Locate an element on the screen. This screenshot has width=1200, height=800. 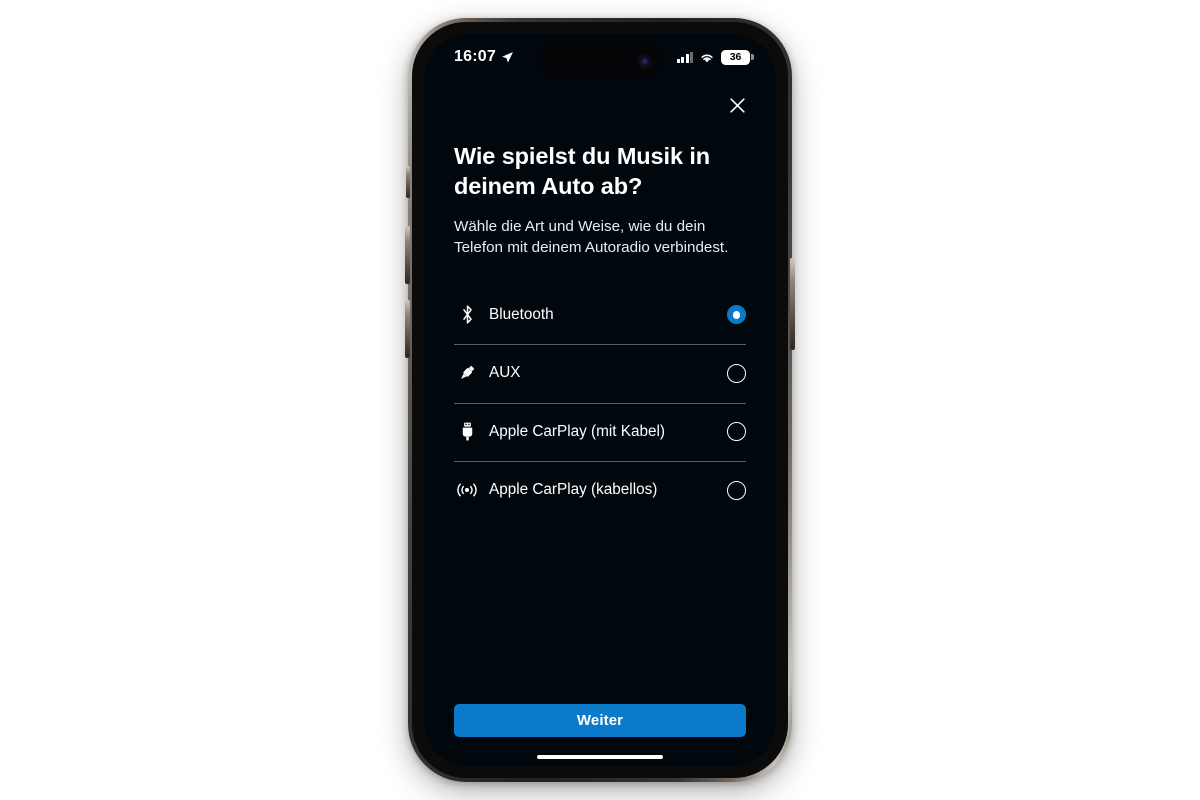
status-bar-indicators: 36 is located at coordinates (715, 57).